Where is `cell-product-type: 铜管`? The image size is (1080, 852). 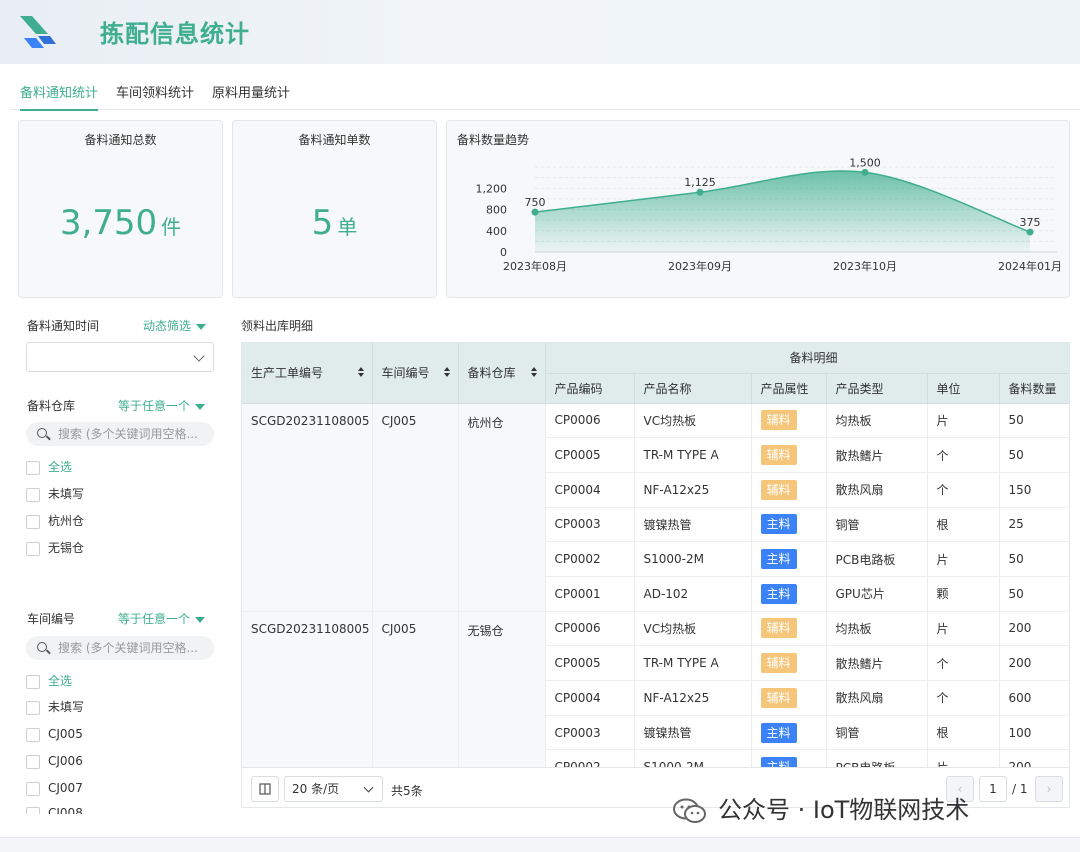 cell-product-type: 铜管 is located at coordinates (877, 525).